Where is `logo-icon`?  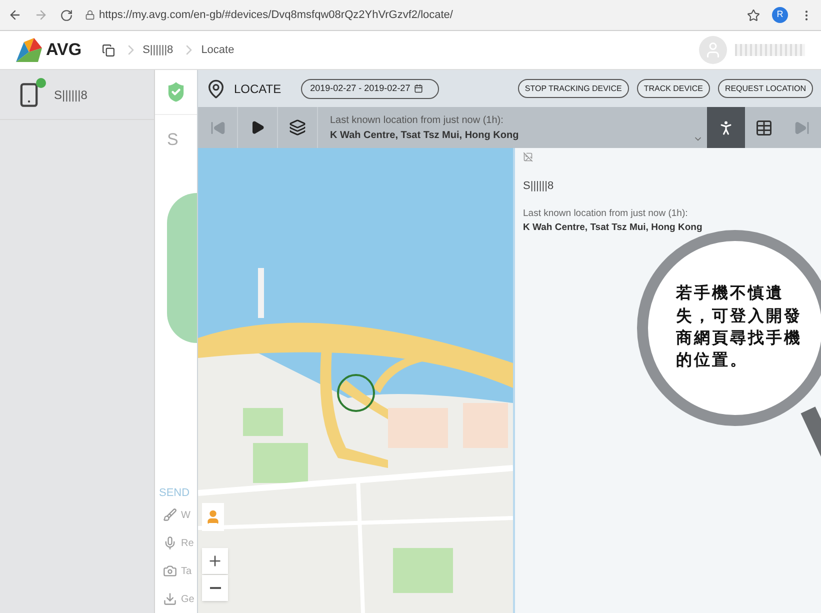 logo-icon is located at coordinates (29, 50).